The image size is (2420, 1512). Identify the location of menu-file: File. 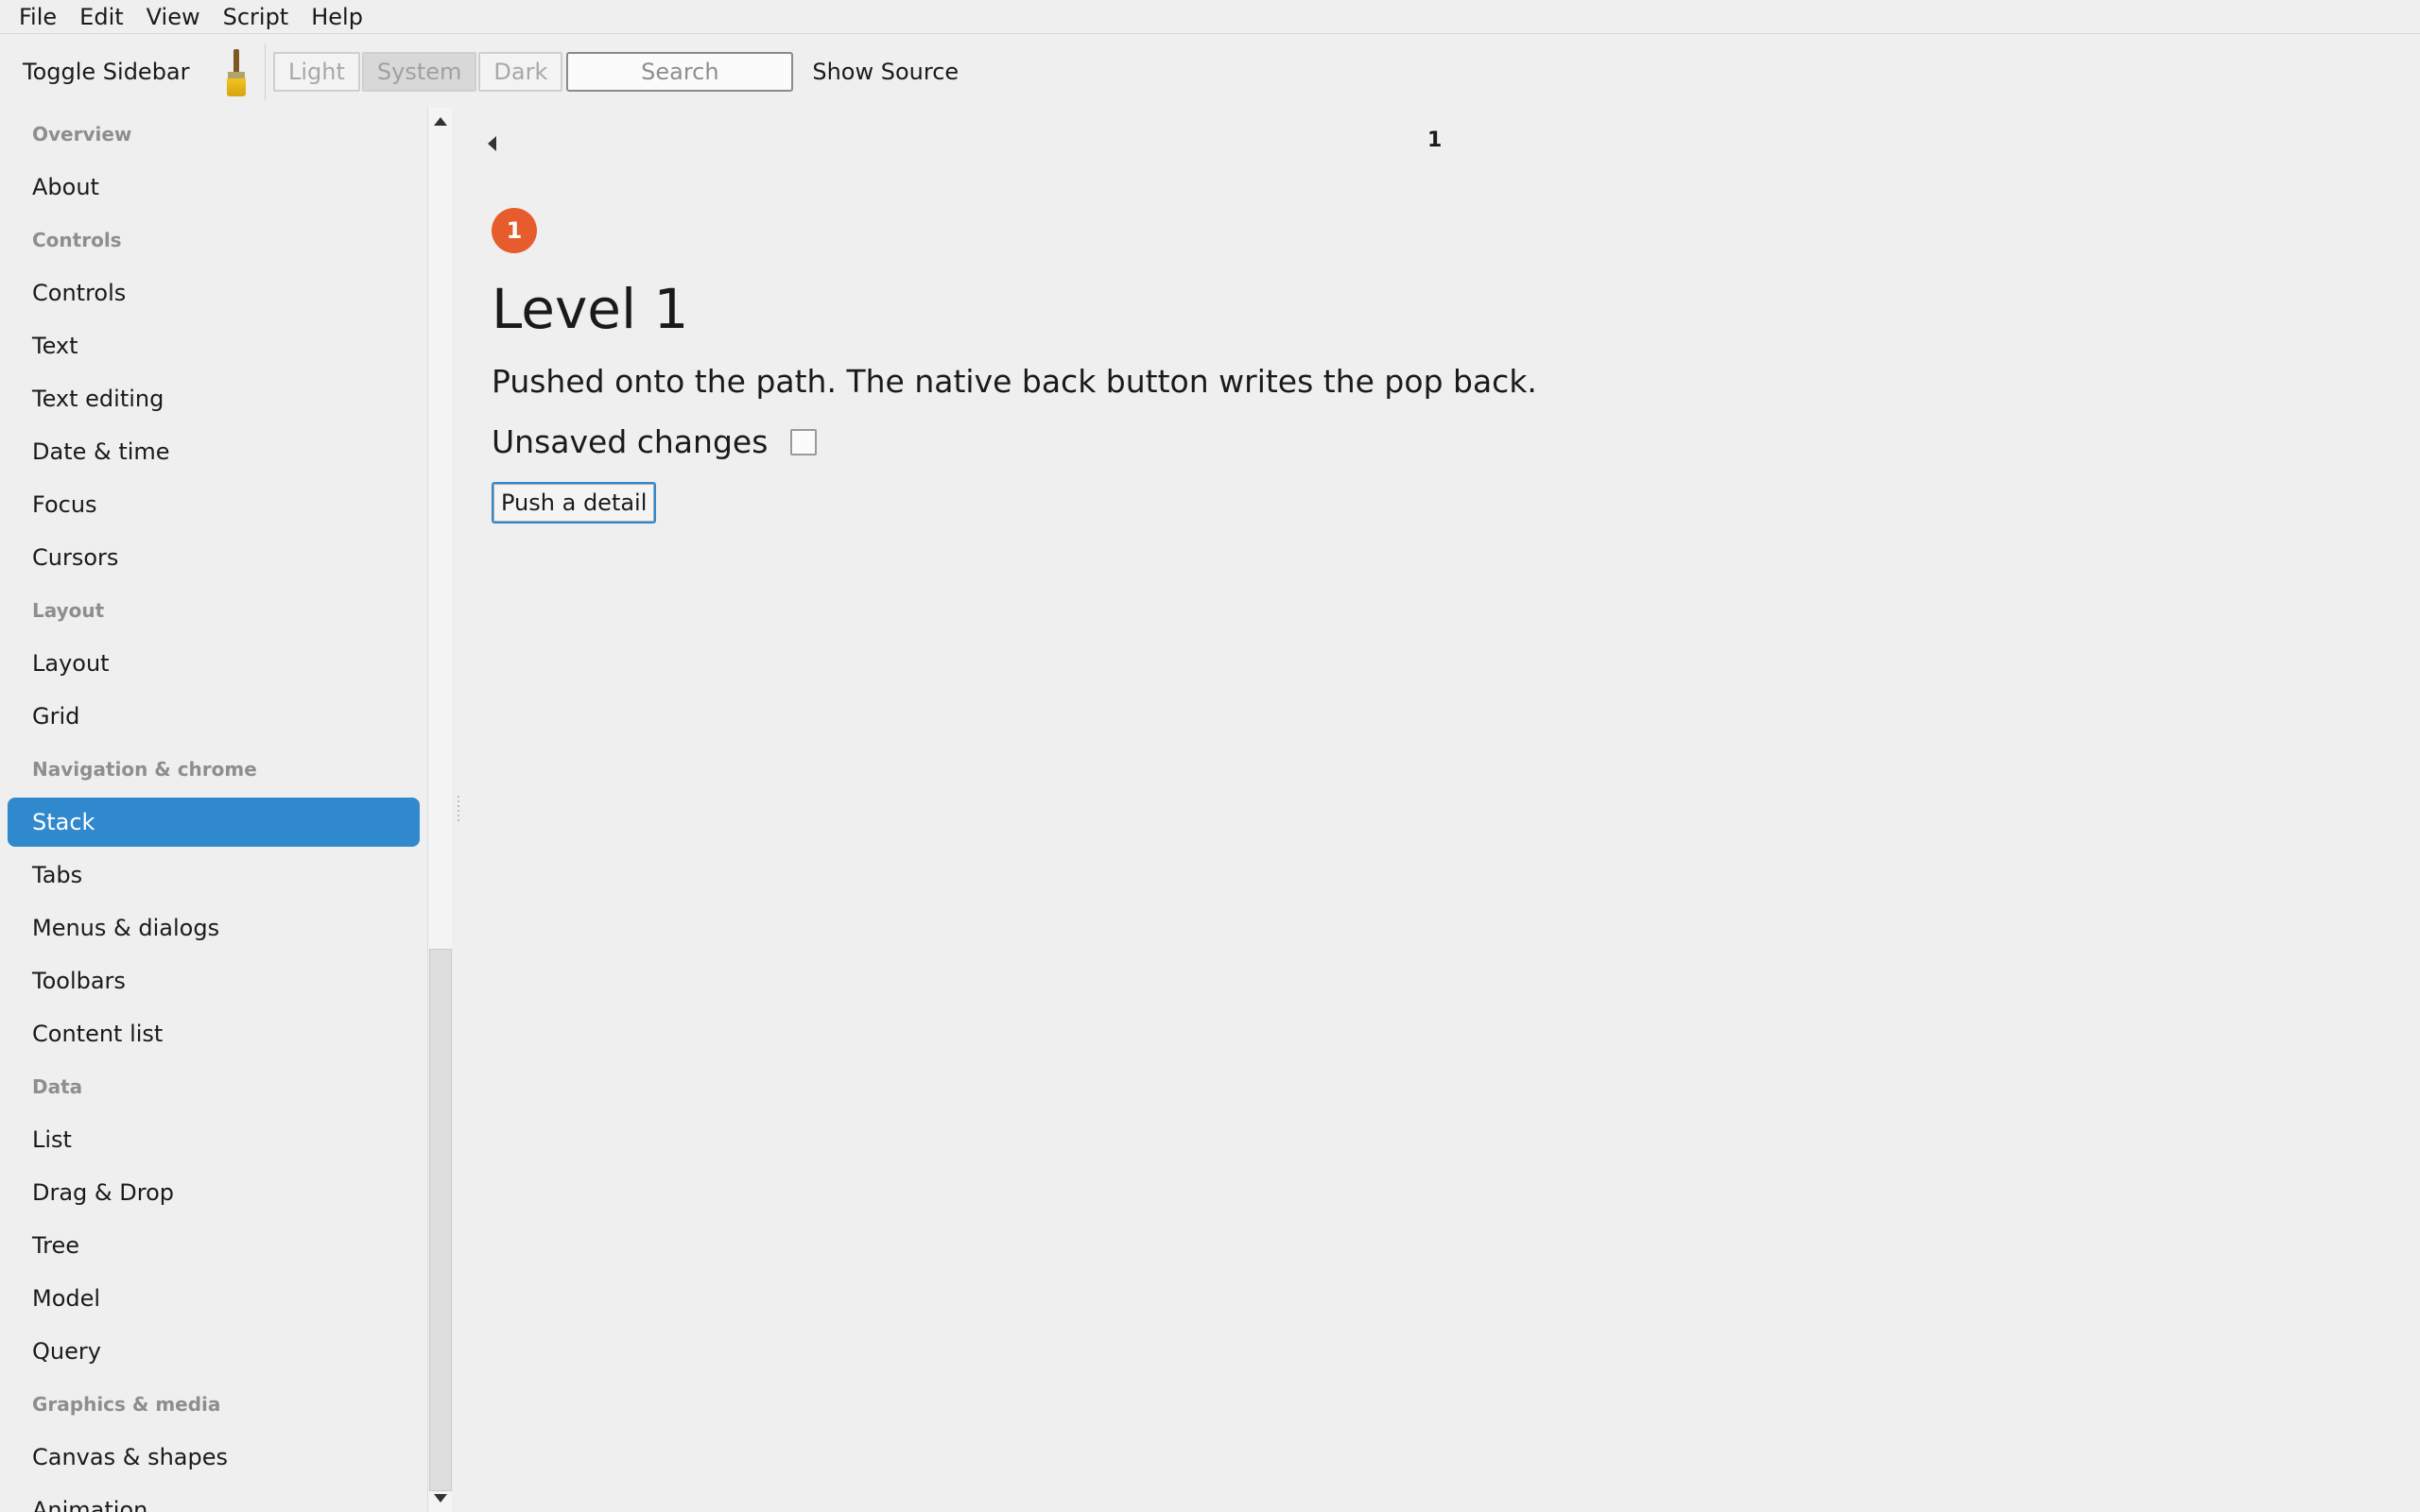
(38, 17).